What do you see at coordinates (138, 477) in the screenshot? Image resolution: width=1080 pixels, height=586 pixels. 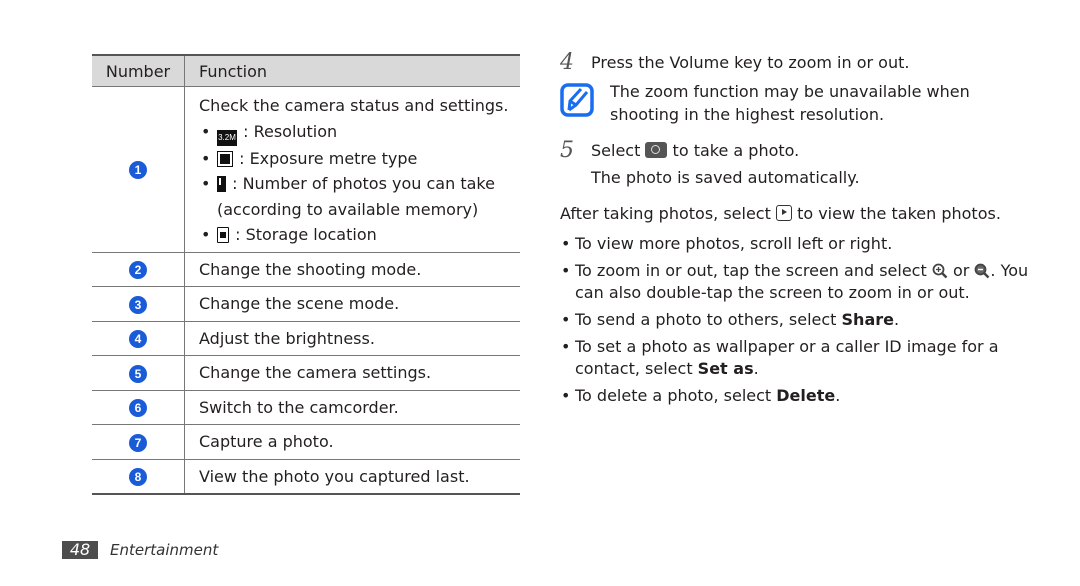 I see `number-badge: 8` at bounding box center [138, 477].